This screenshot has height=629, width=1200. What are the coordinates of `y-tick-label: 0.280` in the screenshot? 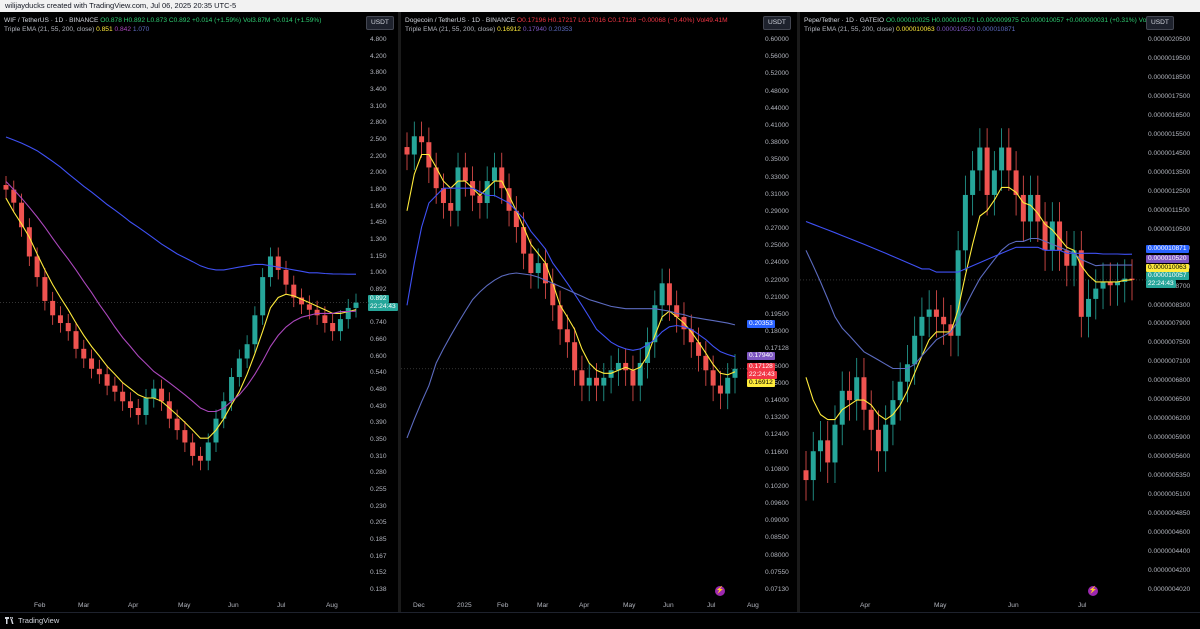 It's located at (378, 473).